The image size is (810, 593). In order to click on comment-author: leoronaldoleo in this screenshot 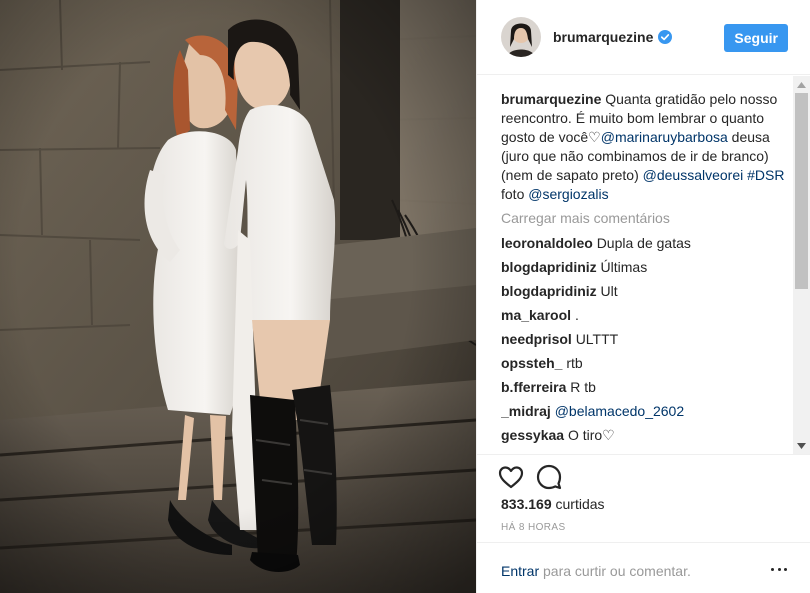, I will do `click(547, 243)`.